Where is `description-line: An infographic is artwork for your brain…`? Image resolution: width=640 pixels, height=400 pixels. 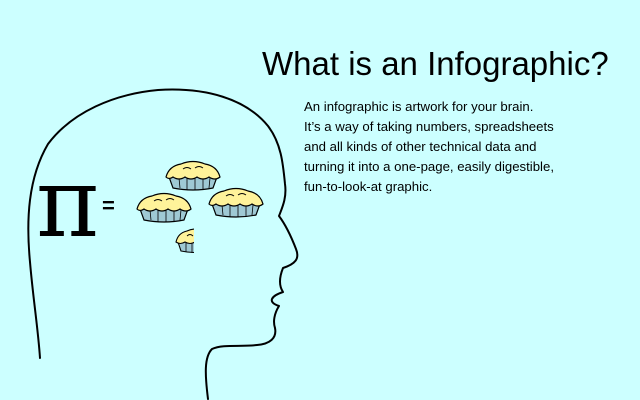 description-line: An infographic is artwork for your brain… is located at coordinates (419, 106).